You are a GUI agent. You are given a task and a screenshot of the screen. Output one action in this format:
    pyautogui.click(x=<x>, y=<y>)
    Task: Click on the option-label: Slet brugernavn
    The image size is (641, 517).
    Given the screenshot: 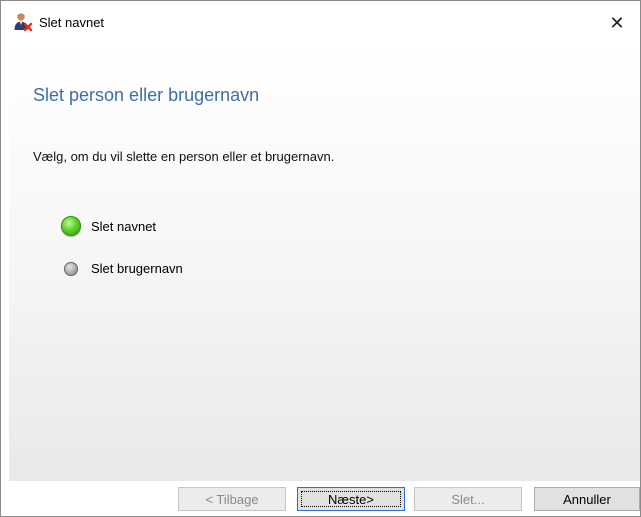 What is the action you would take?
    pyautogui.click(x=137, y=268)
    